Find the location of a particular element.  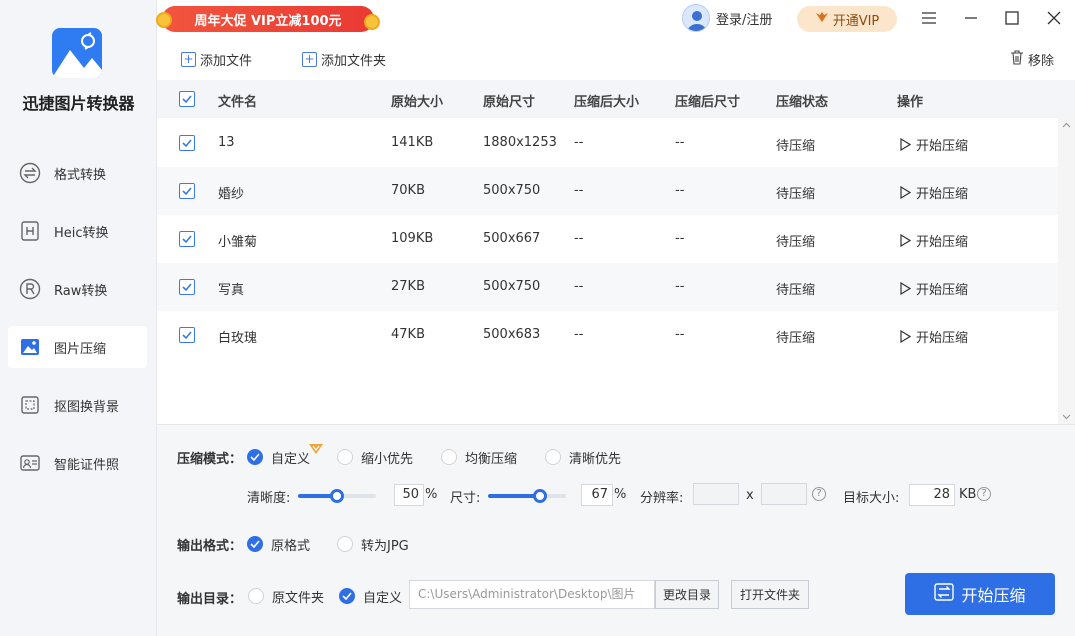

select-all-checkbox is located at coordinates (187, 99).